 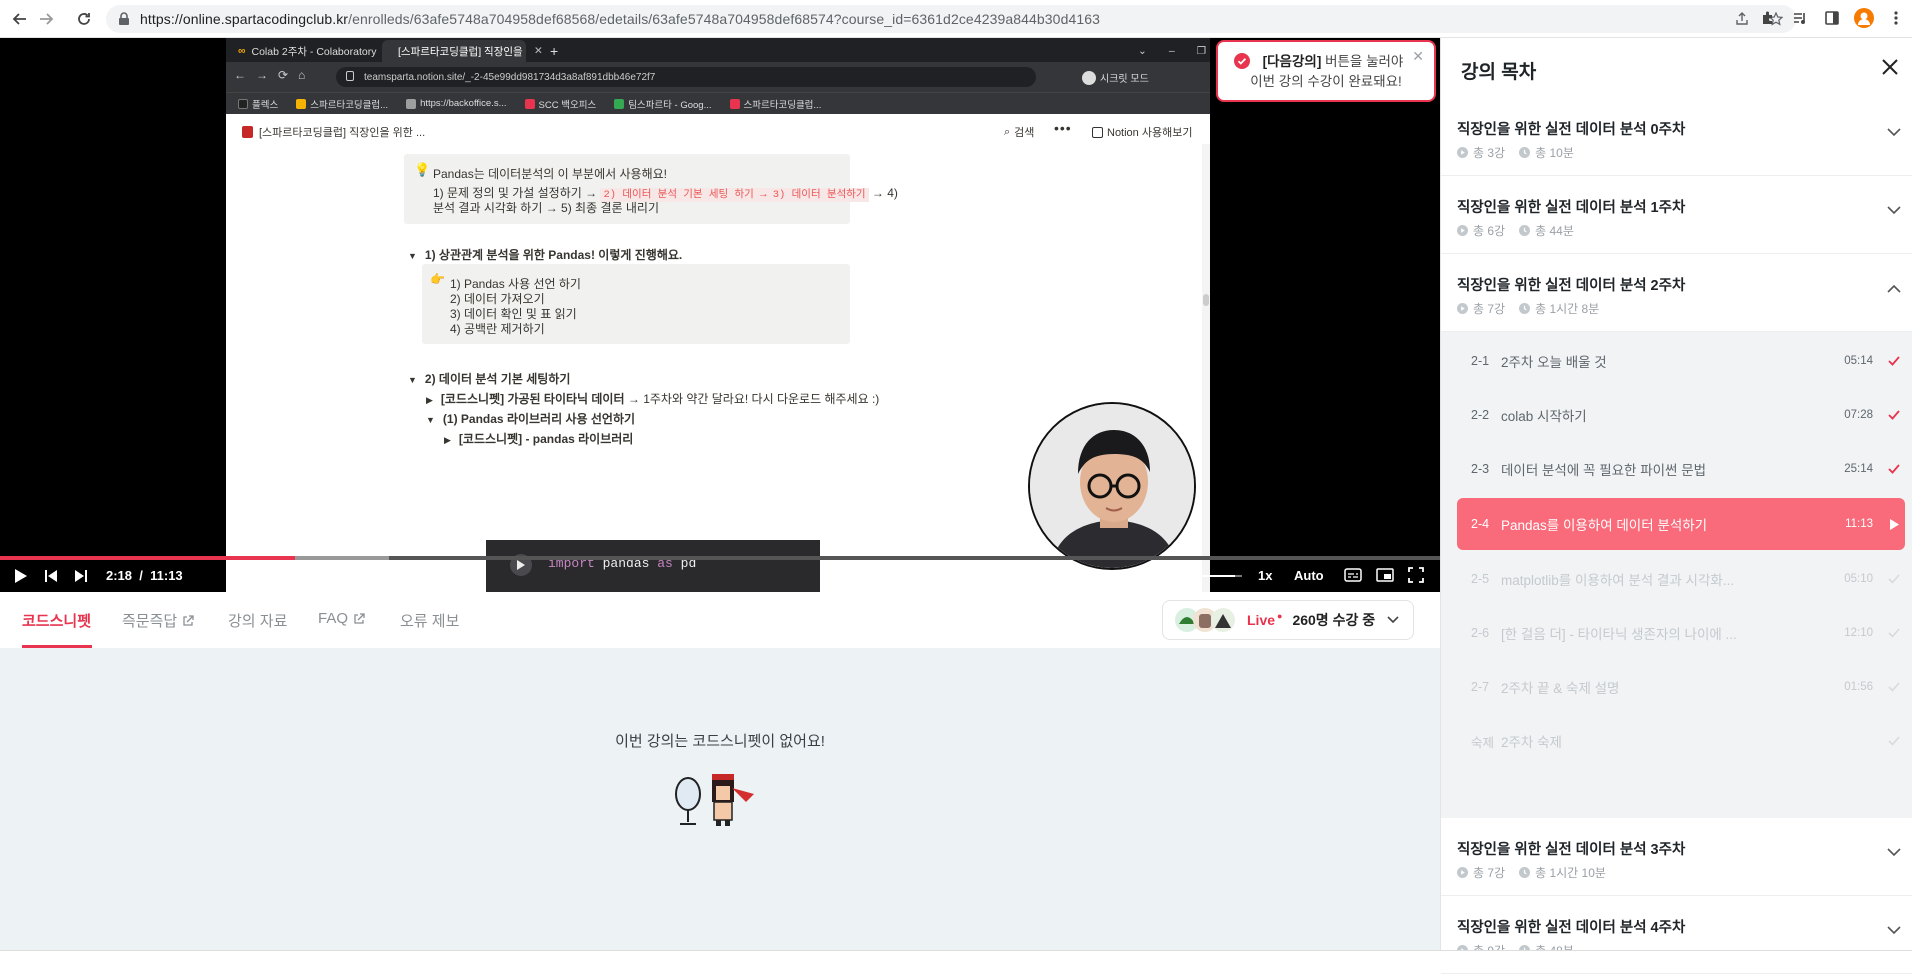 What do you see at coordinates (429, 620) in the screenshot?
I see `tab-error-report: 오류 제보` at bounding box center [429, 620].